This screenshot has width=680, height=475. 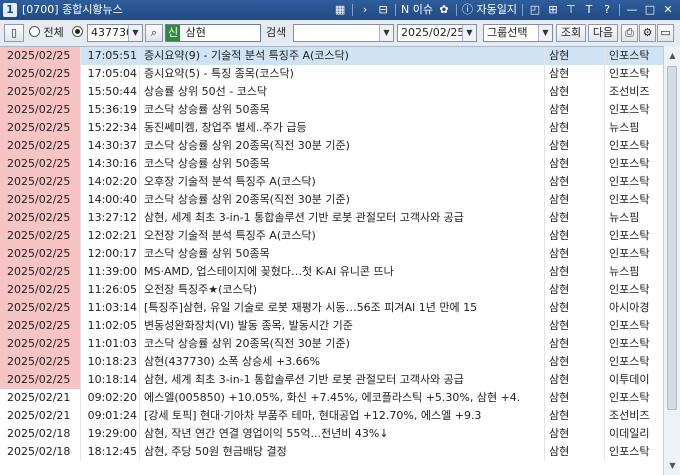 What do you see at coordinates (343, 33) in the screenshot?
I see `search-input: ▼` at bounding box center [343, 33].